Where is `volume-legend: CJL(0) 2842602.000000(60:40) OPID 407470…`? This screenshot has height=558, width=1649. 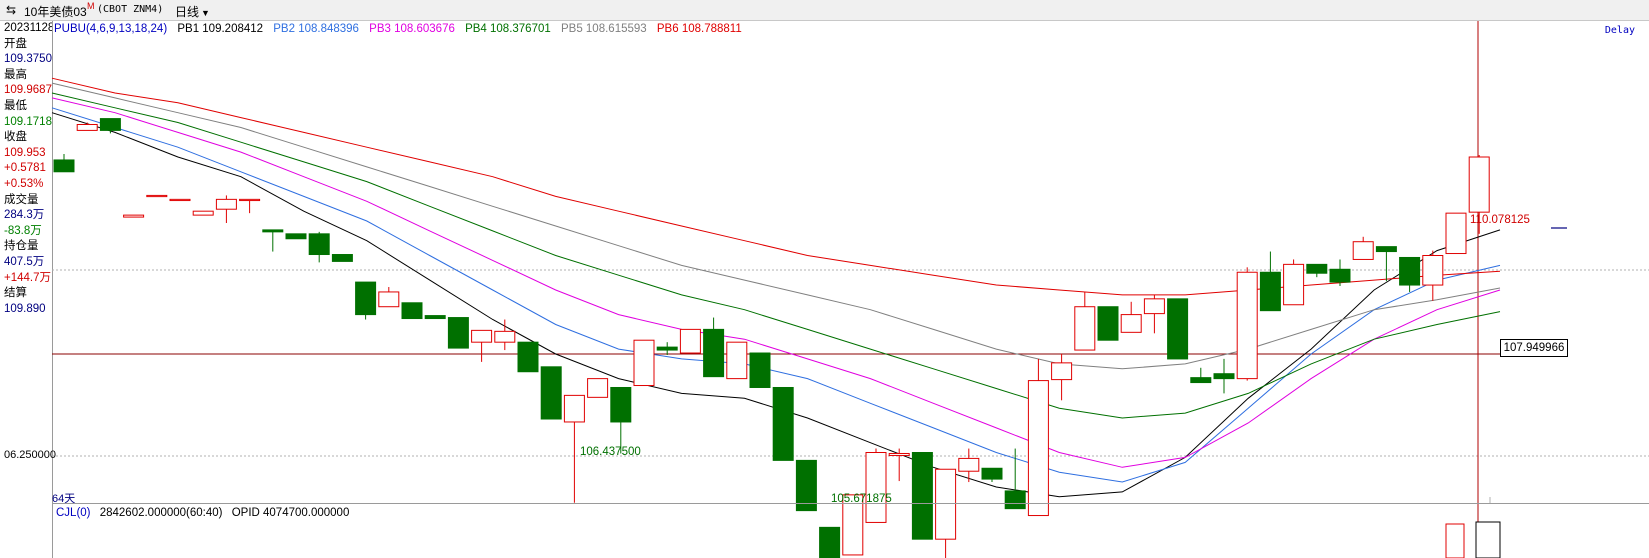
volume-legend: CJL(0) 2842602.000000(60:40) OPID 407470… is located at coordinates (205, 513).